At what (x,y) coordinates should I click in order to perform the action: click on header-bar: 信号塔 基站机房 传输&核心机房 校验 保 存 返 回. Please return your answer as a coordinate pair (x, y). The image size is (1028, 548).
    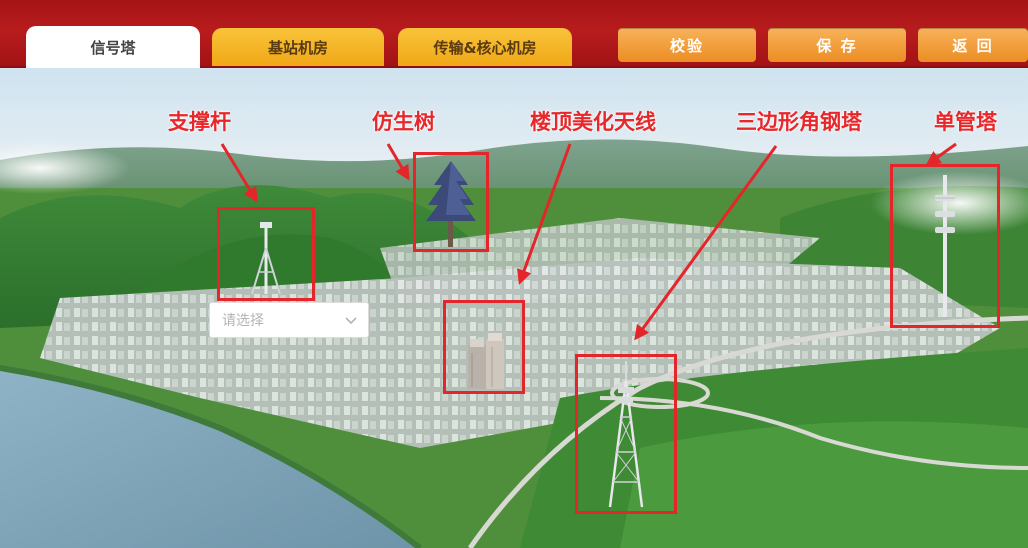
    Looking at the image, I should click on (514, 34).